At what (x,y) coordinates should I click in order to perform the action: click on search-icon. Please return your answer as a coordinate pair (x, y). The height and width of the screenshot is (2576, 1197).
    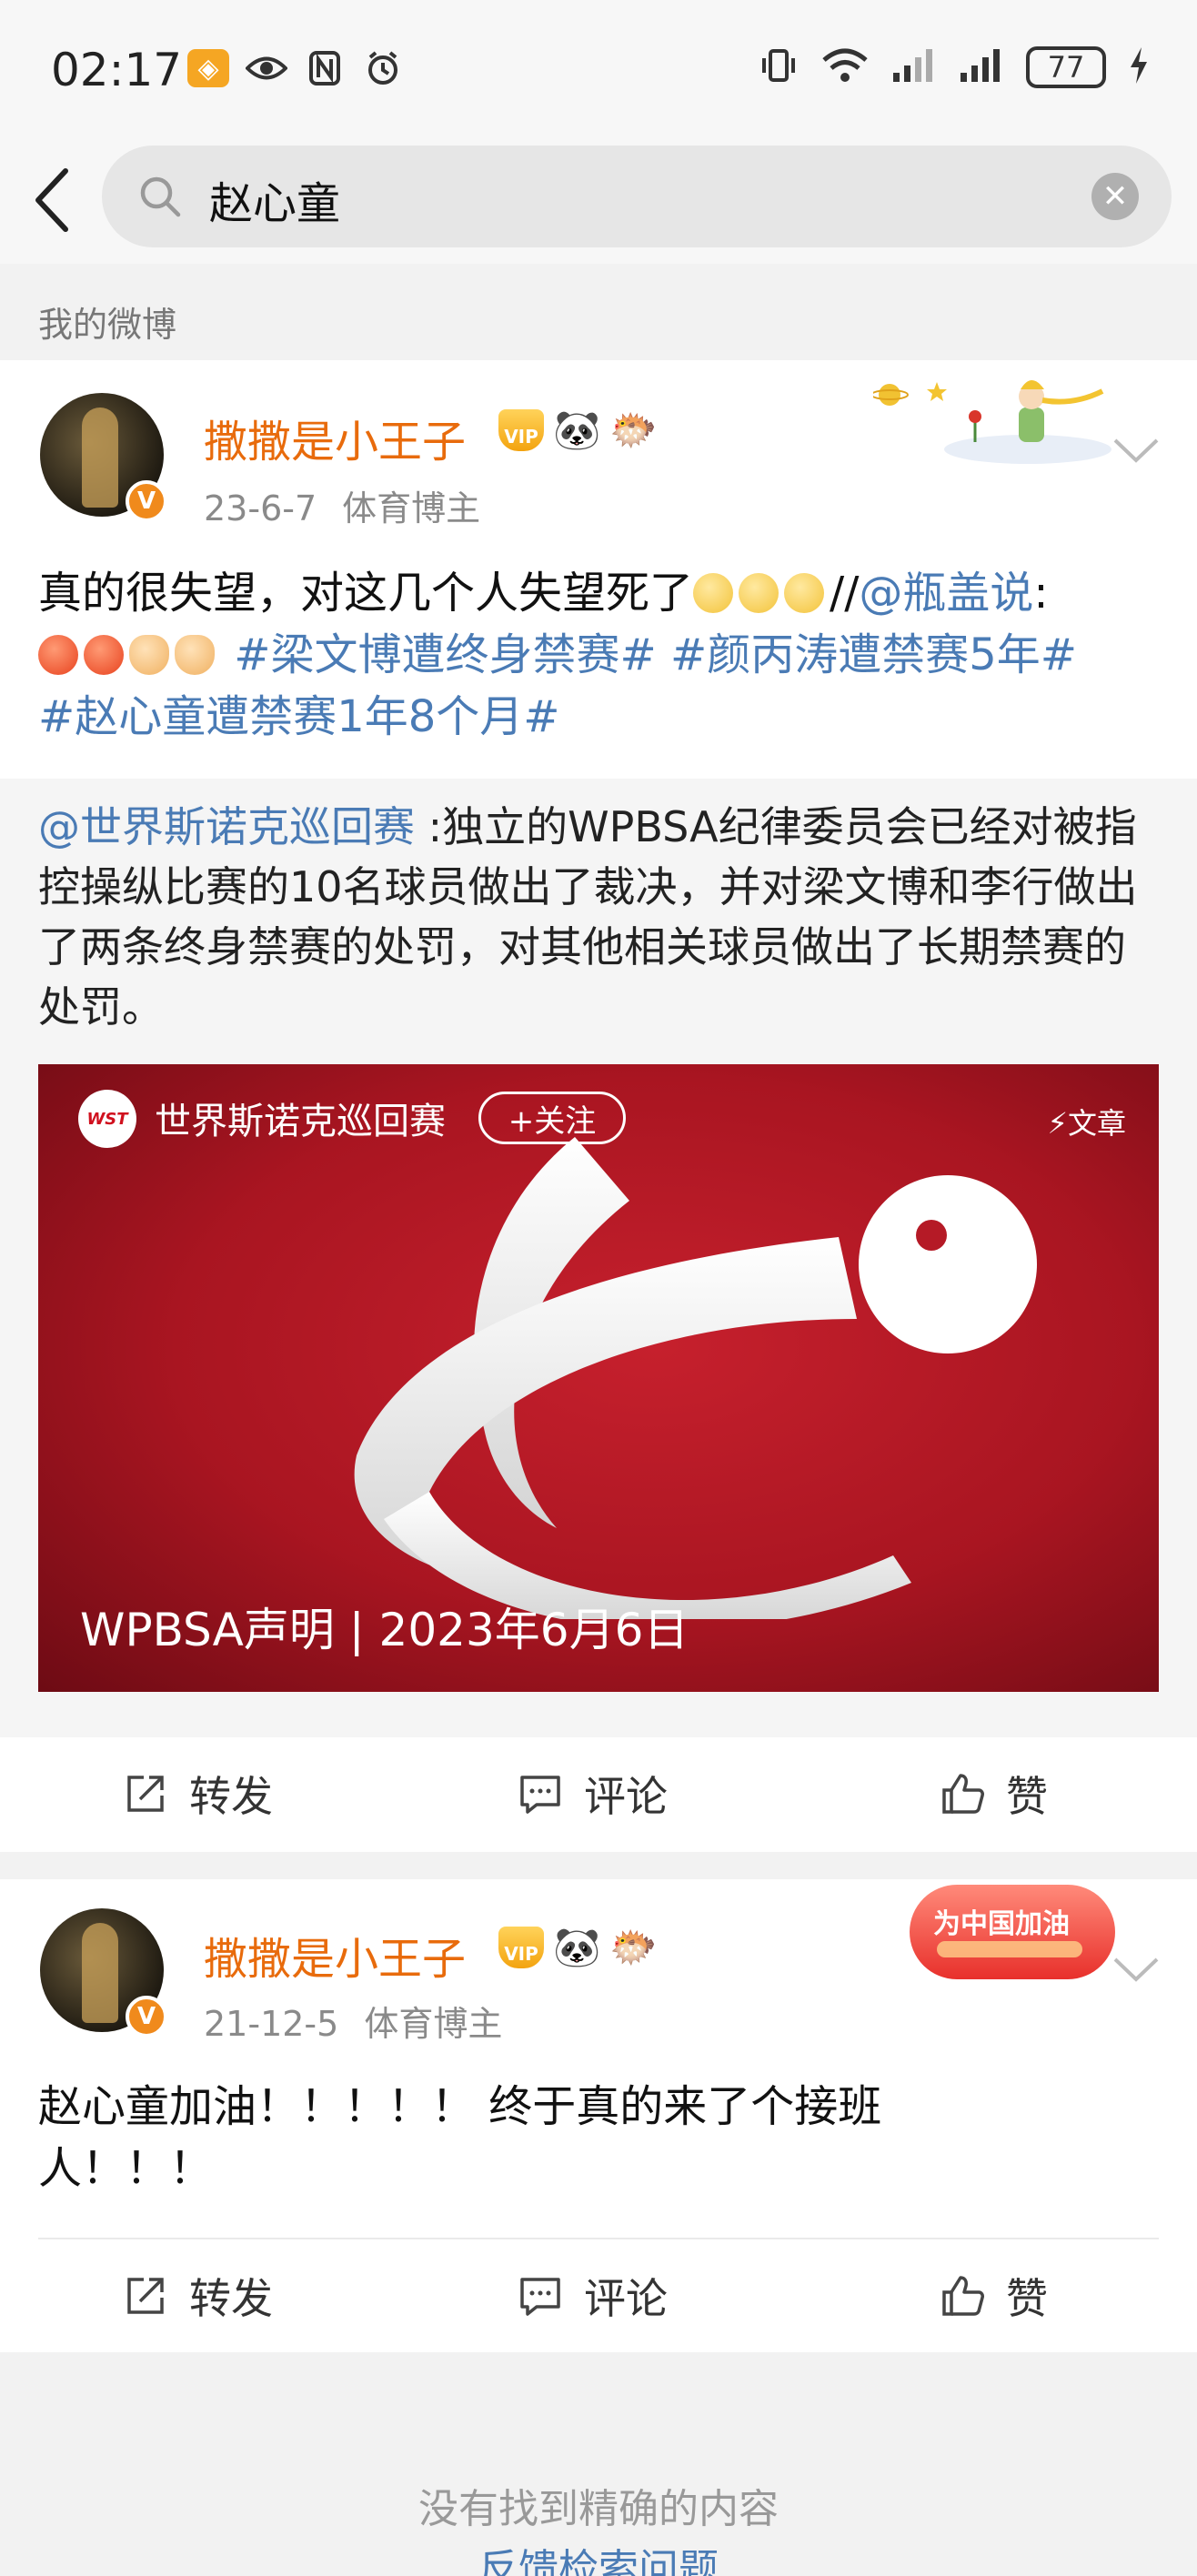
    Looking at the image, I should click on (160, 196).